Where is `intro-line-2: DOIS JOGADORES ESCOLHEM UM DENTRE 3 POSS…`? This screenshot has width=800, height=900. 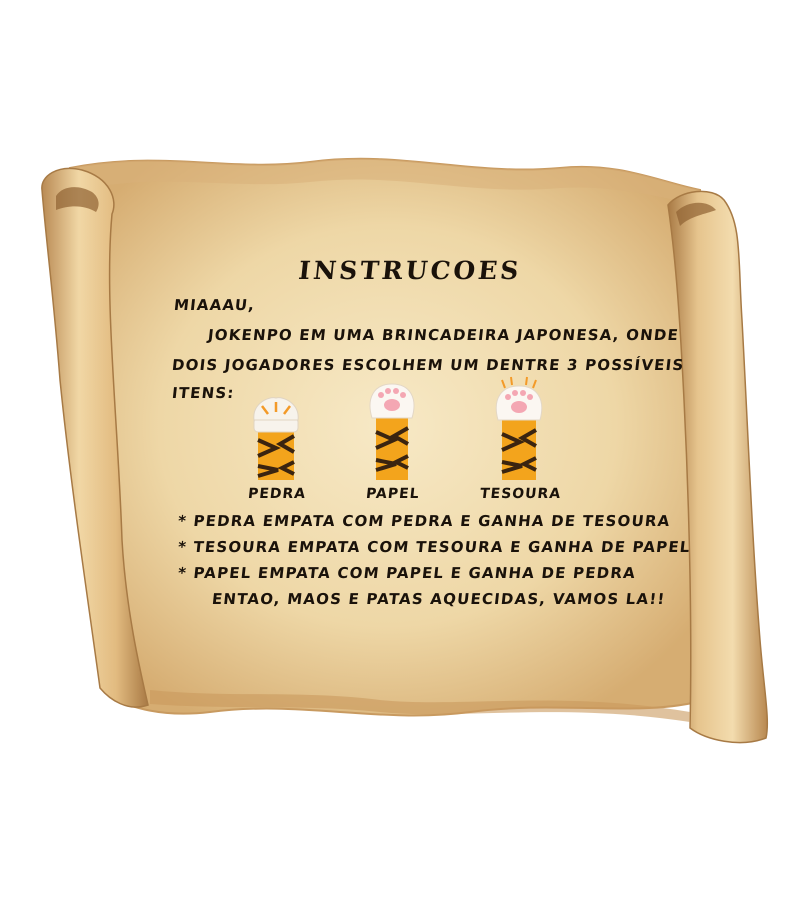
intro-line-2: DOIS JOGADORES ESCOLHEM UM DENTRE 3 POSS… is located at coordinates (428, 365).